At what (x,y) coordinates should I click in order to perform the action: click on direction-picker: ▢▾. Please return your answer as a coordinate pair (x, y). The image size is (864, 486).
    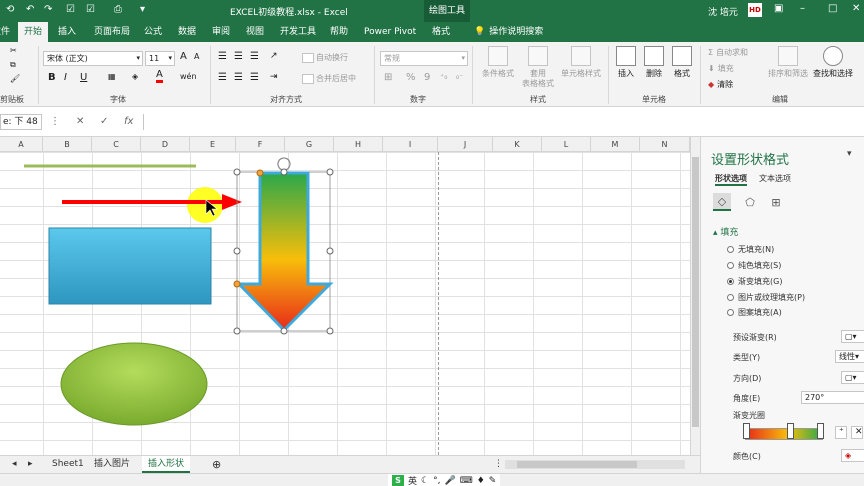
    Looking at the image, I should click on (852, 377).